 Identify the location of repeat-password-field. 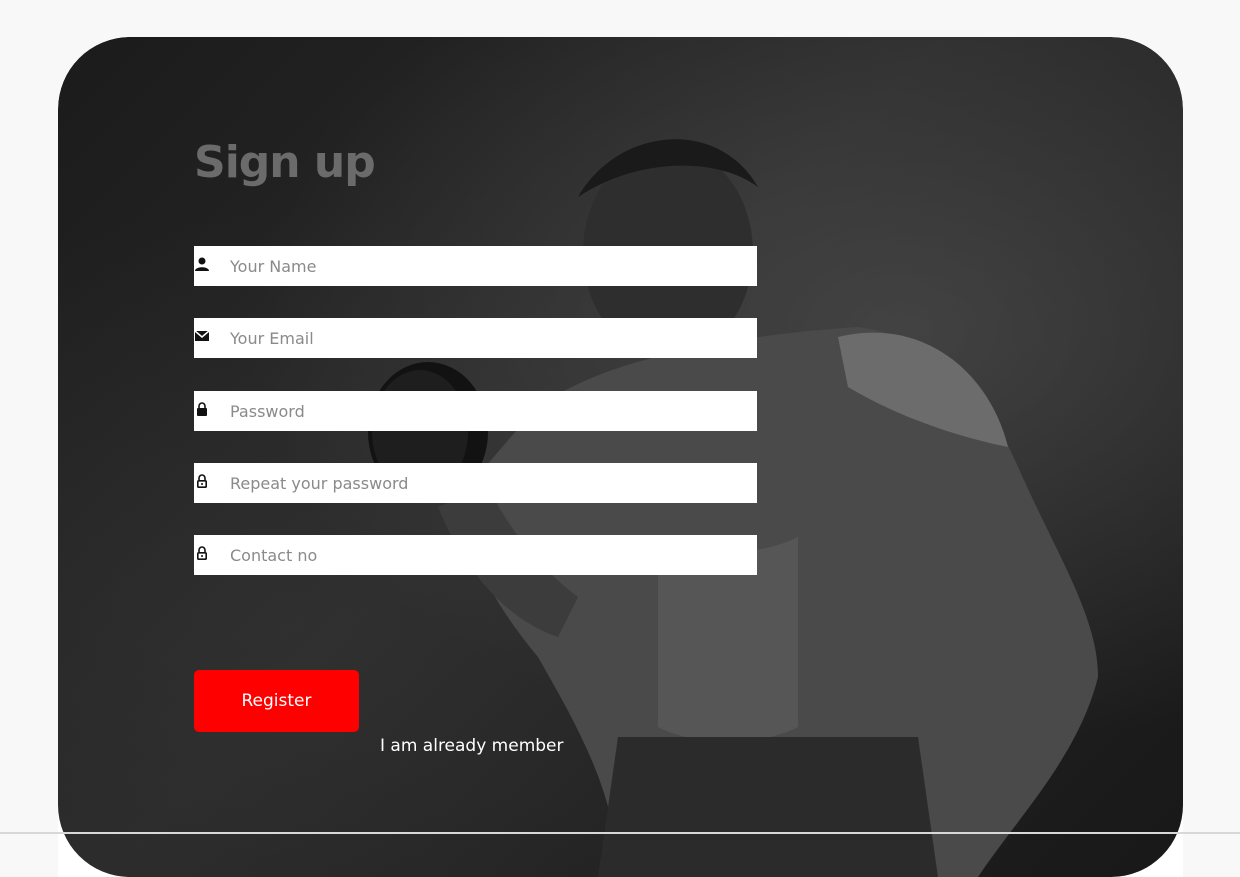
(475, 483).